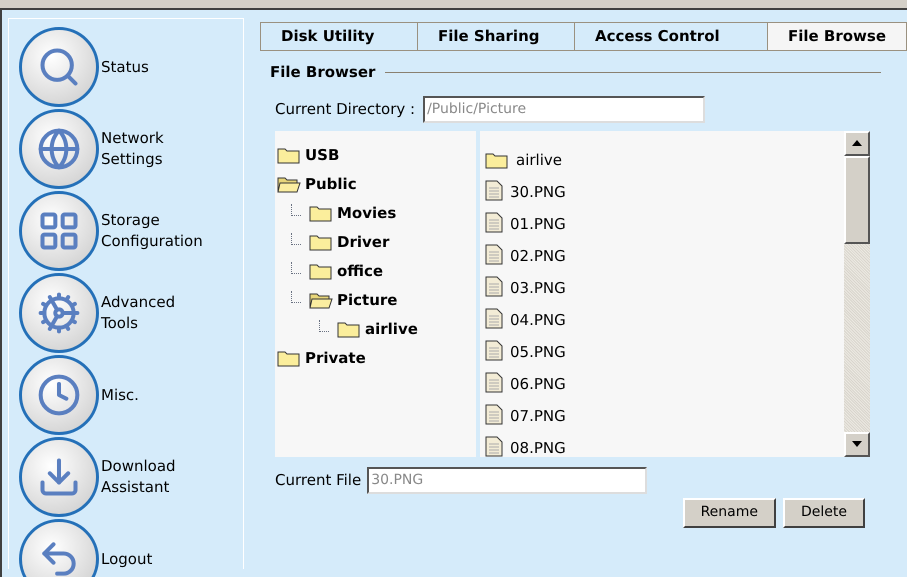 This screenshot has width=907, height=577. Describe the element at coordinates (538, 448) in the screenshot. I see `file-item: 08.PNG` at that location.